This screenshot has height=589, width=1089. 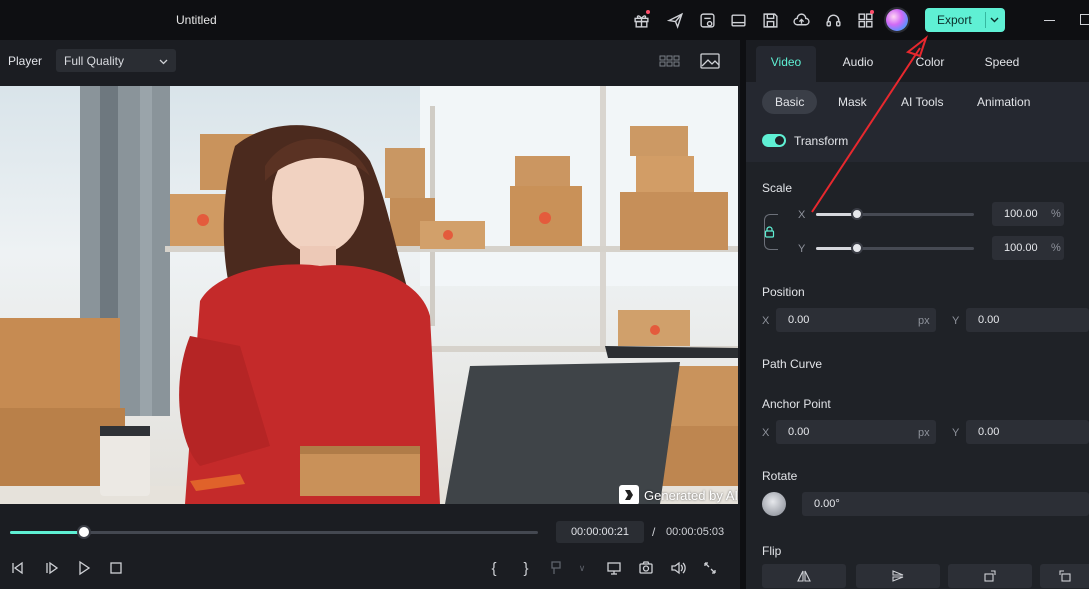 What do you see at coordinates (84, 568) in the screenshot?
I see `play-icon` at bounding box center [84, 568].